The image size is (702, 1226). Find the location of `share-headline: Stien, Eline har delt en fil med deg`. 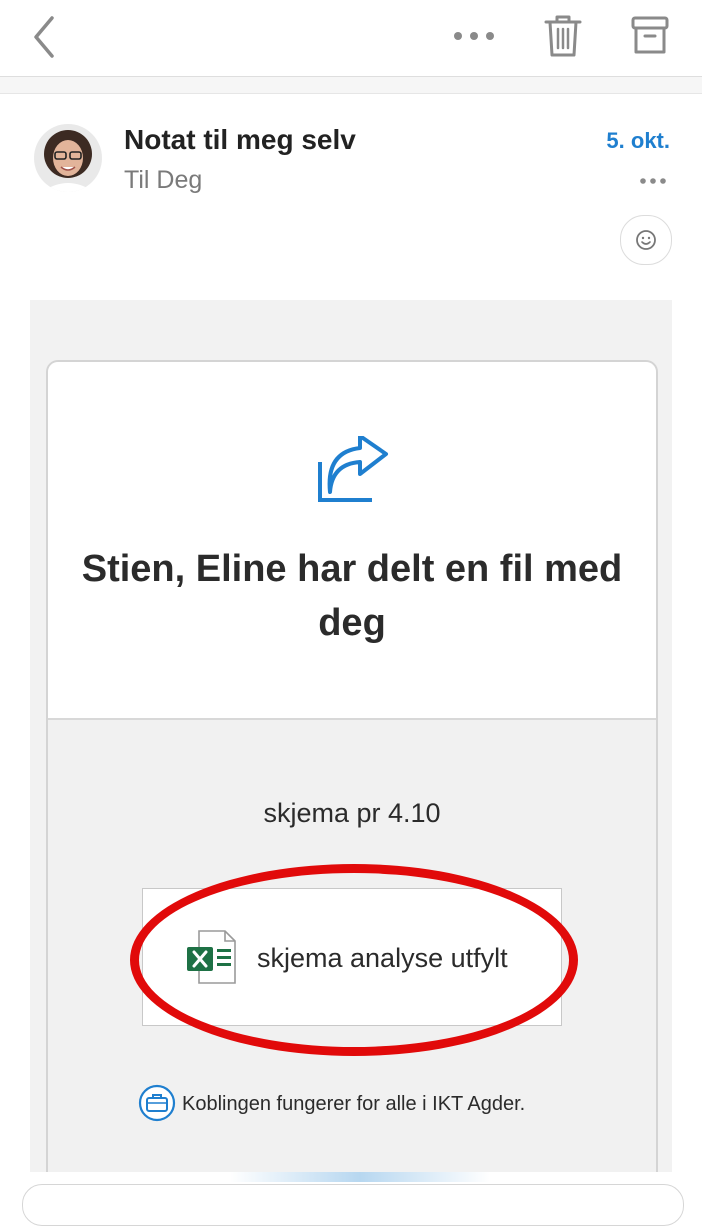

share-headline: Stien, Eline har delt en fil med deg is located at coordinates (352, 596).